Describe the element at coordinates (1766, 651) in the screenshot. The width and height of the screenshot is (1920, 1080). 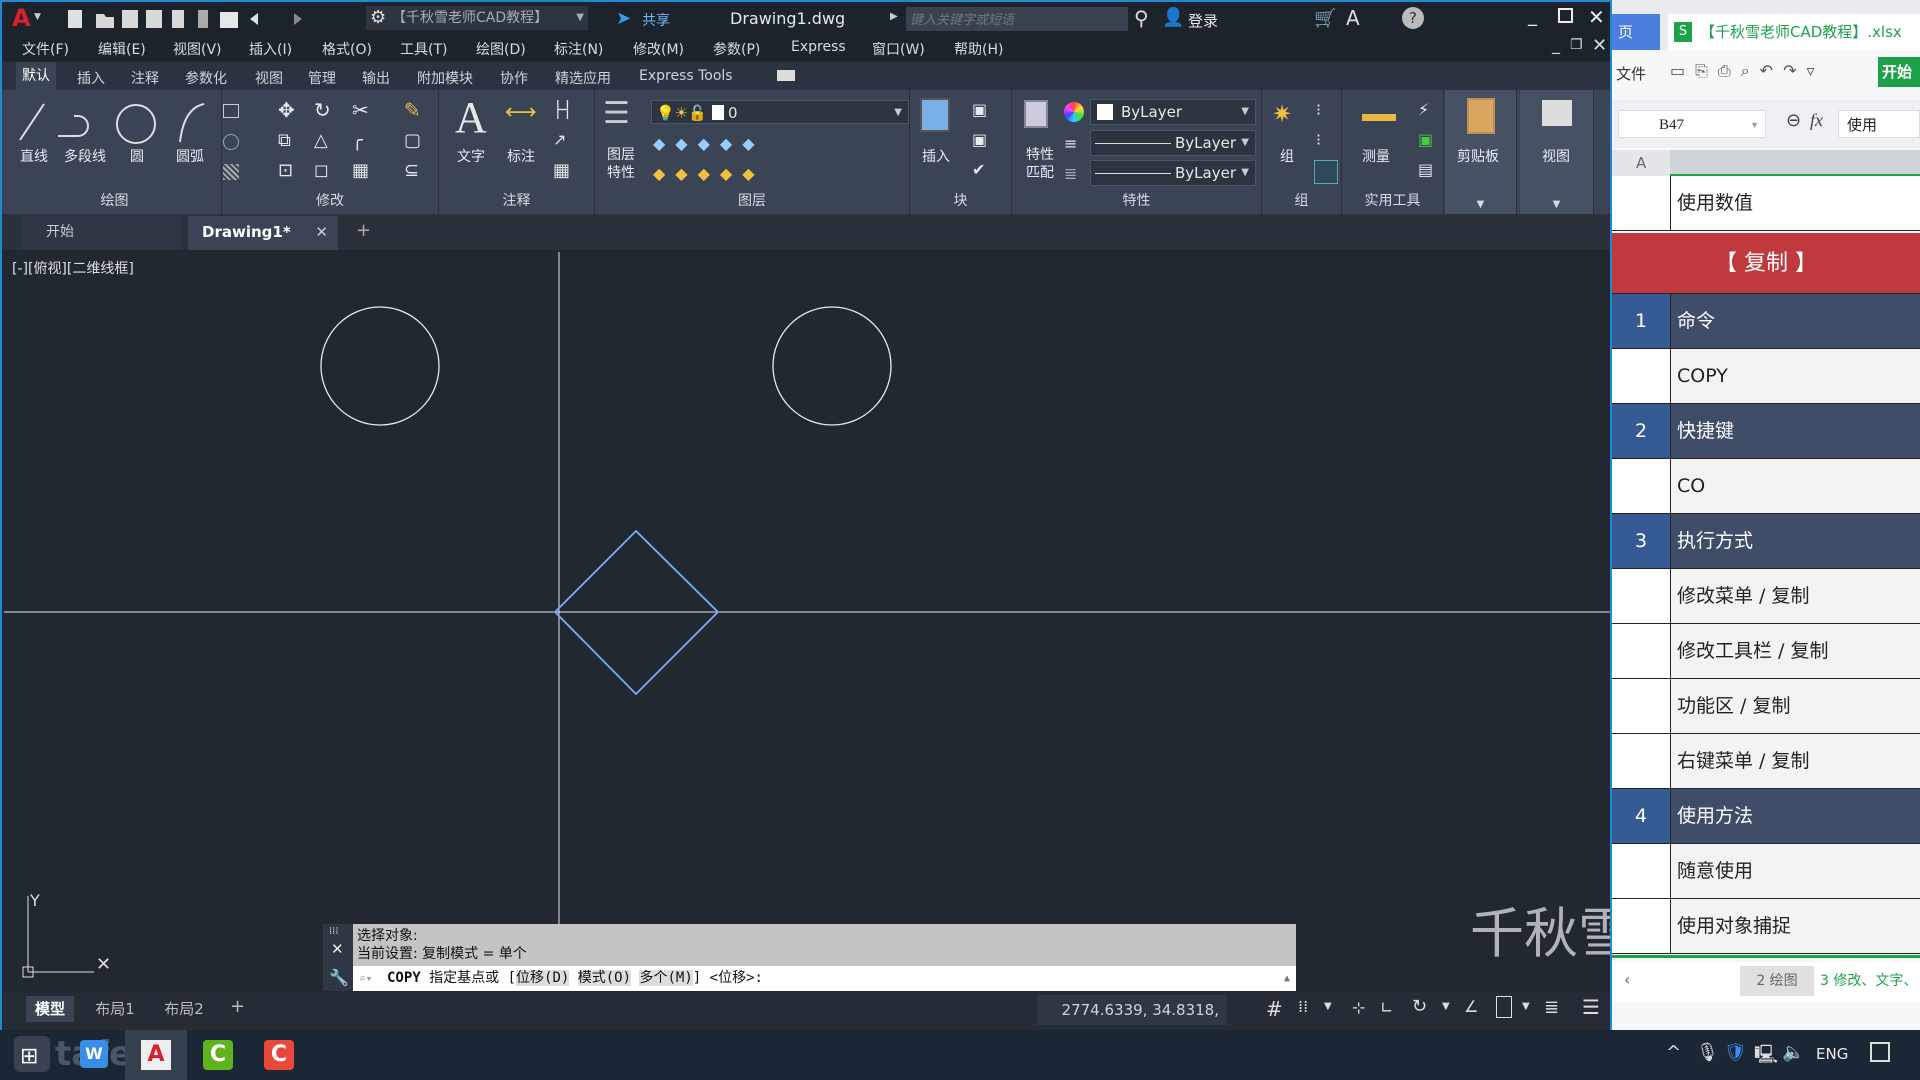
I see `cell-row: 修改工具栏 / 复制` at that location.